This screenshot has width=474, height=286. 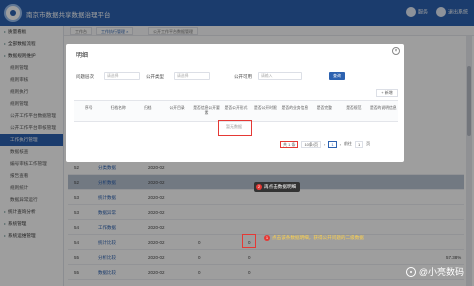 I want to click on column-header: 归档, so click(x=147, y=108).